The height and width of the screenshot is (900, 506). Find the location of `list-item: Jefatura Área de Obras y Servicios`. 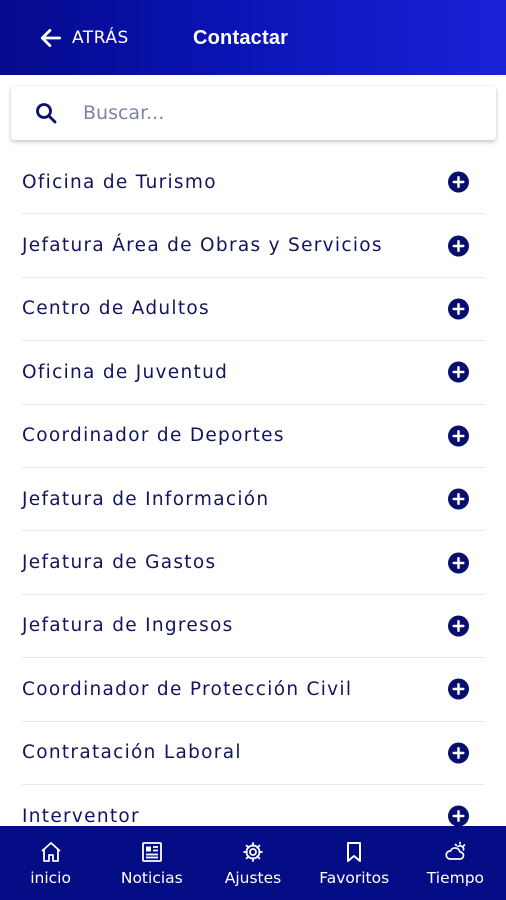

list-item: Jefatura Área de Obras y Servicios is located at coordinates (253, 246).